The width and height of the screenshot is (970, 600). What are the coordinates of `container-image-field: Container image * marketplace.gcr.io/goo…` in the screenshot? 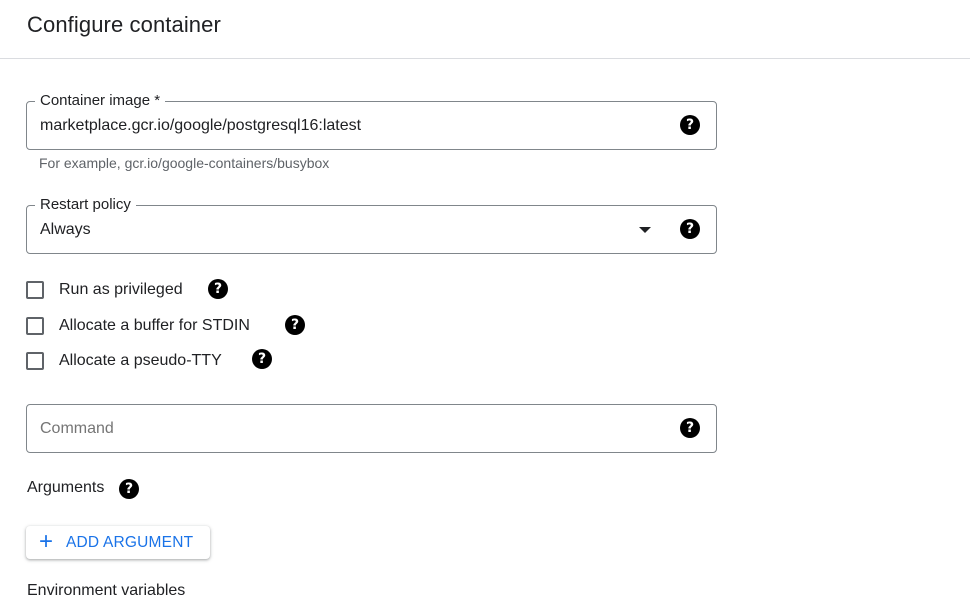 It's located at (371, 120).